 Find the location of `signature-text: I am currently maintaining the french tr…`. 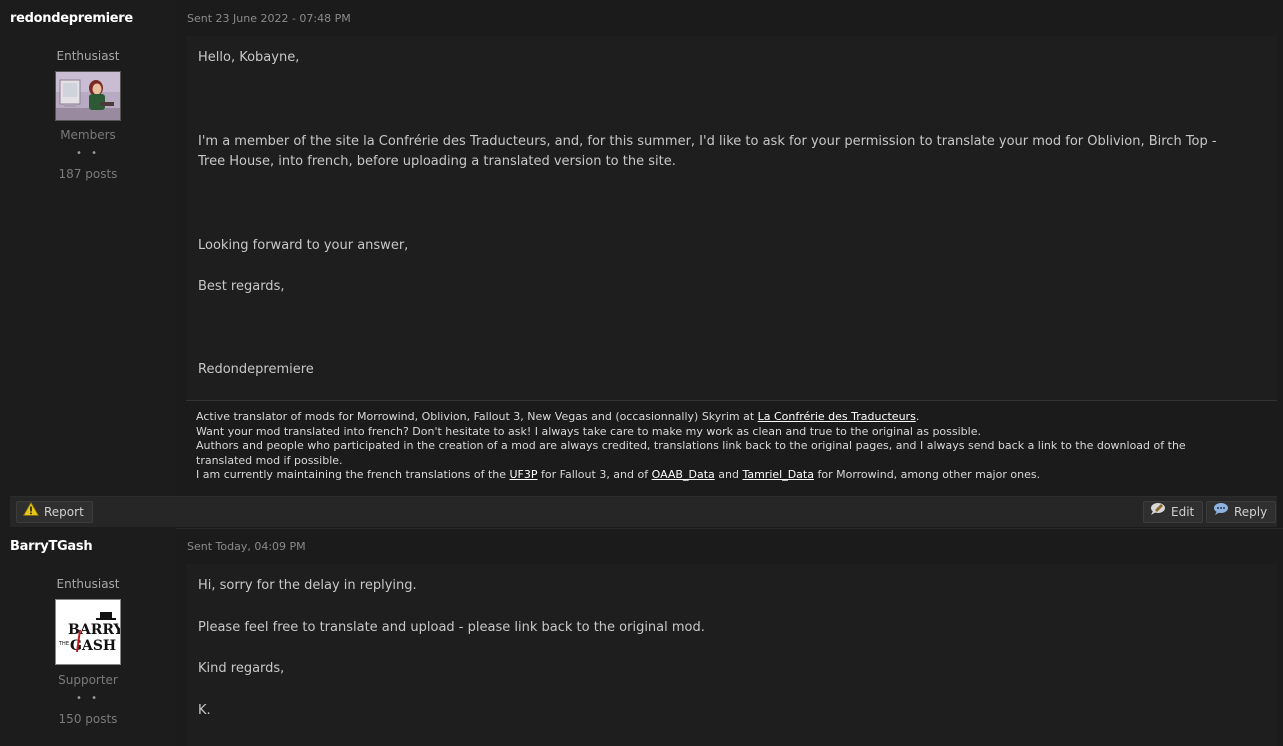

signature-text: I am currently maintaining the french tr… is located at coordinates (353, 475).